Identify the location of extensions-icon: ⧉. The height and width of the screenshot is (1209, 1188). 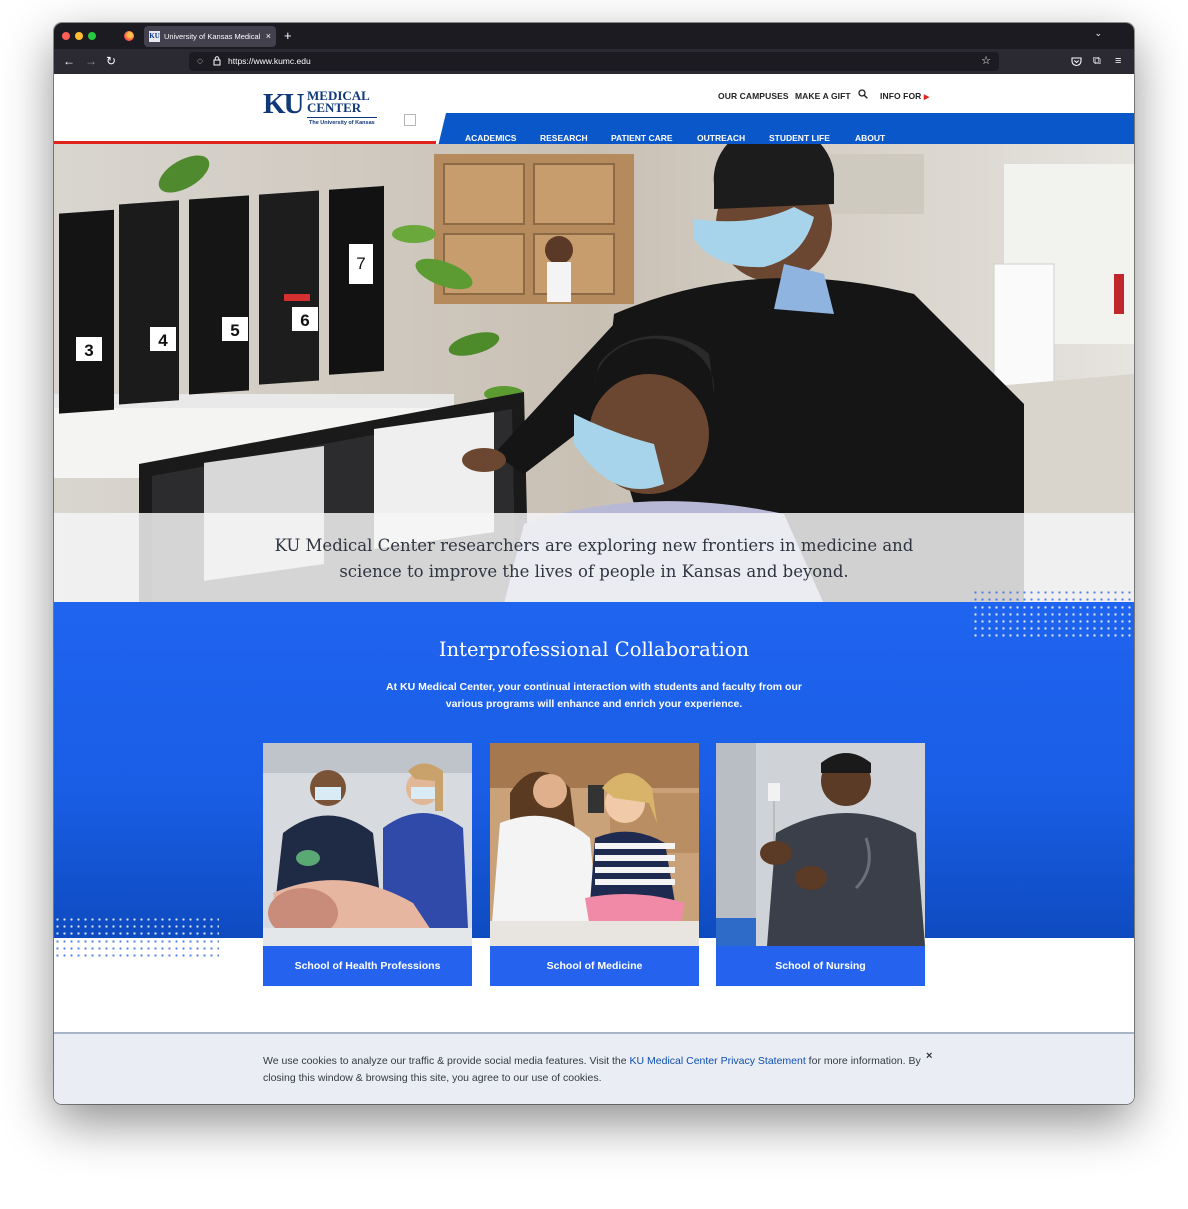
(1097, 61).